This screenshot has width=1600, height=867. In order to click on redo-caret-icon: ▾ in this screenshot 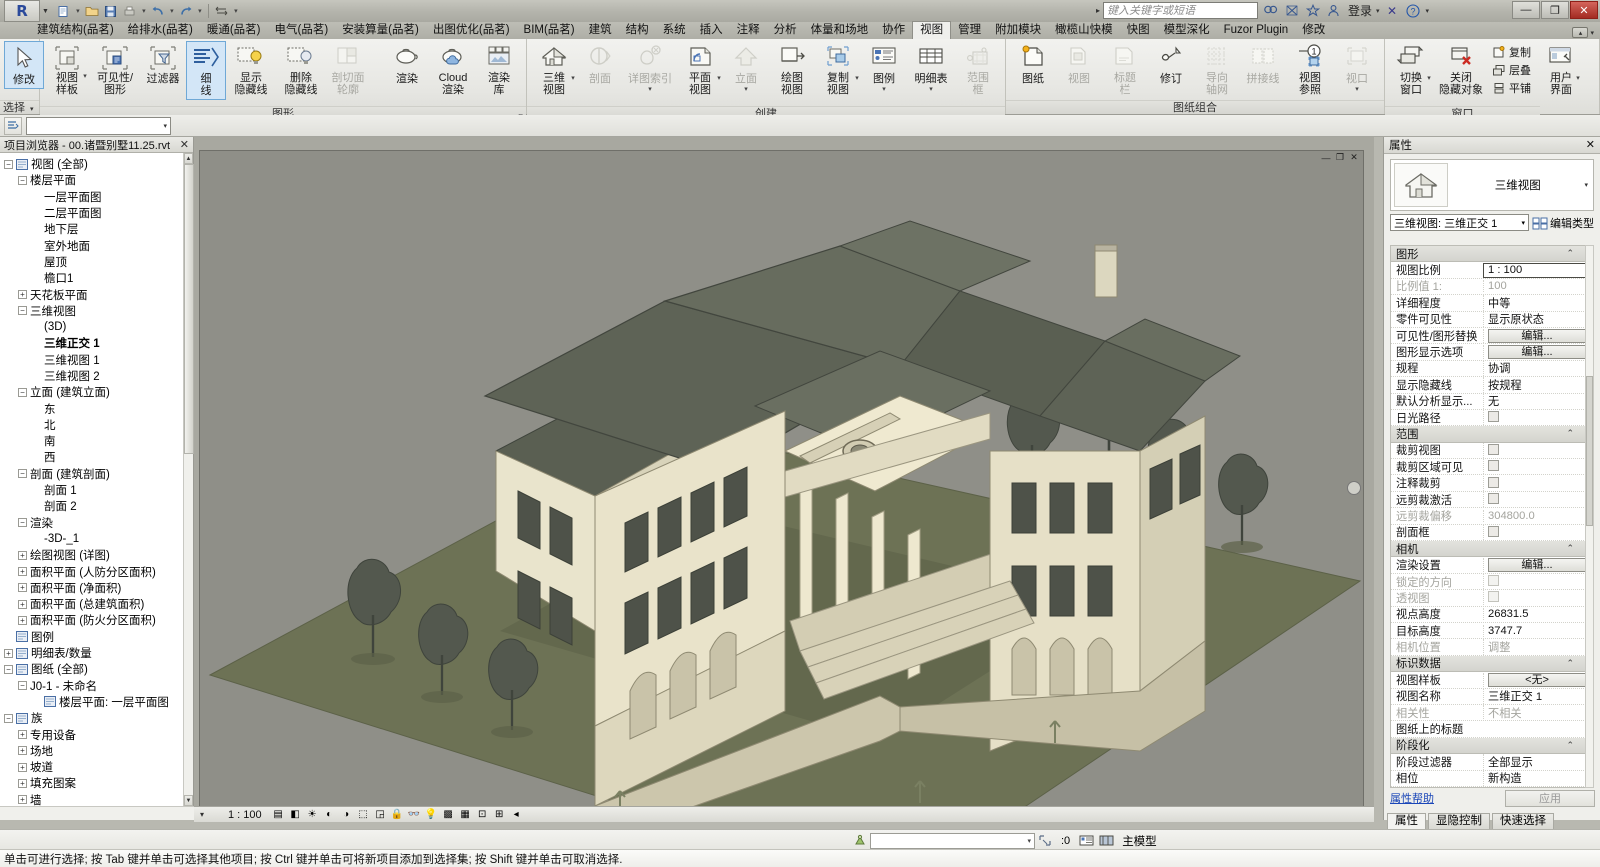, I will do `click(200, 11)`.